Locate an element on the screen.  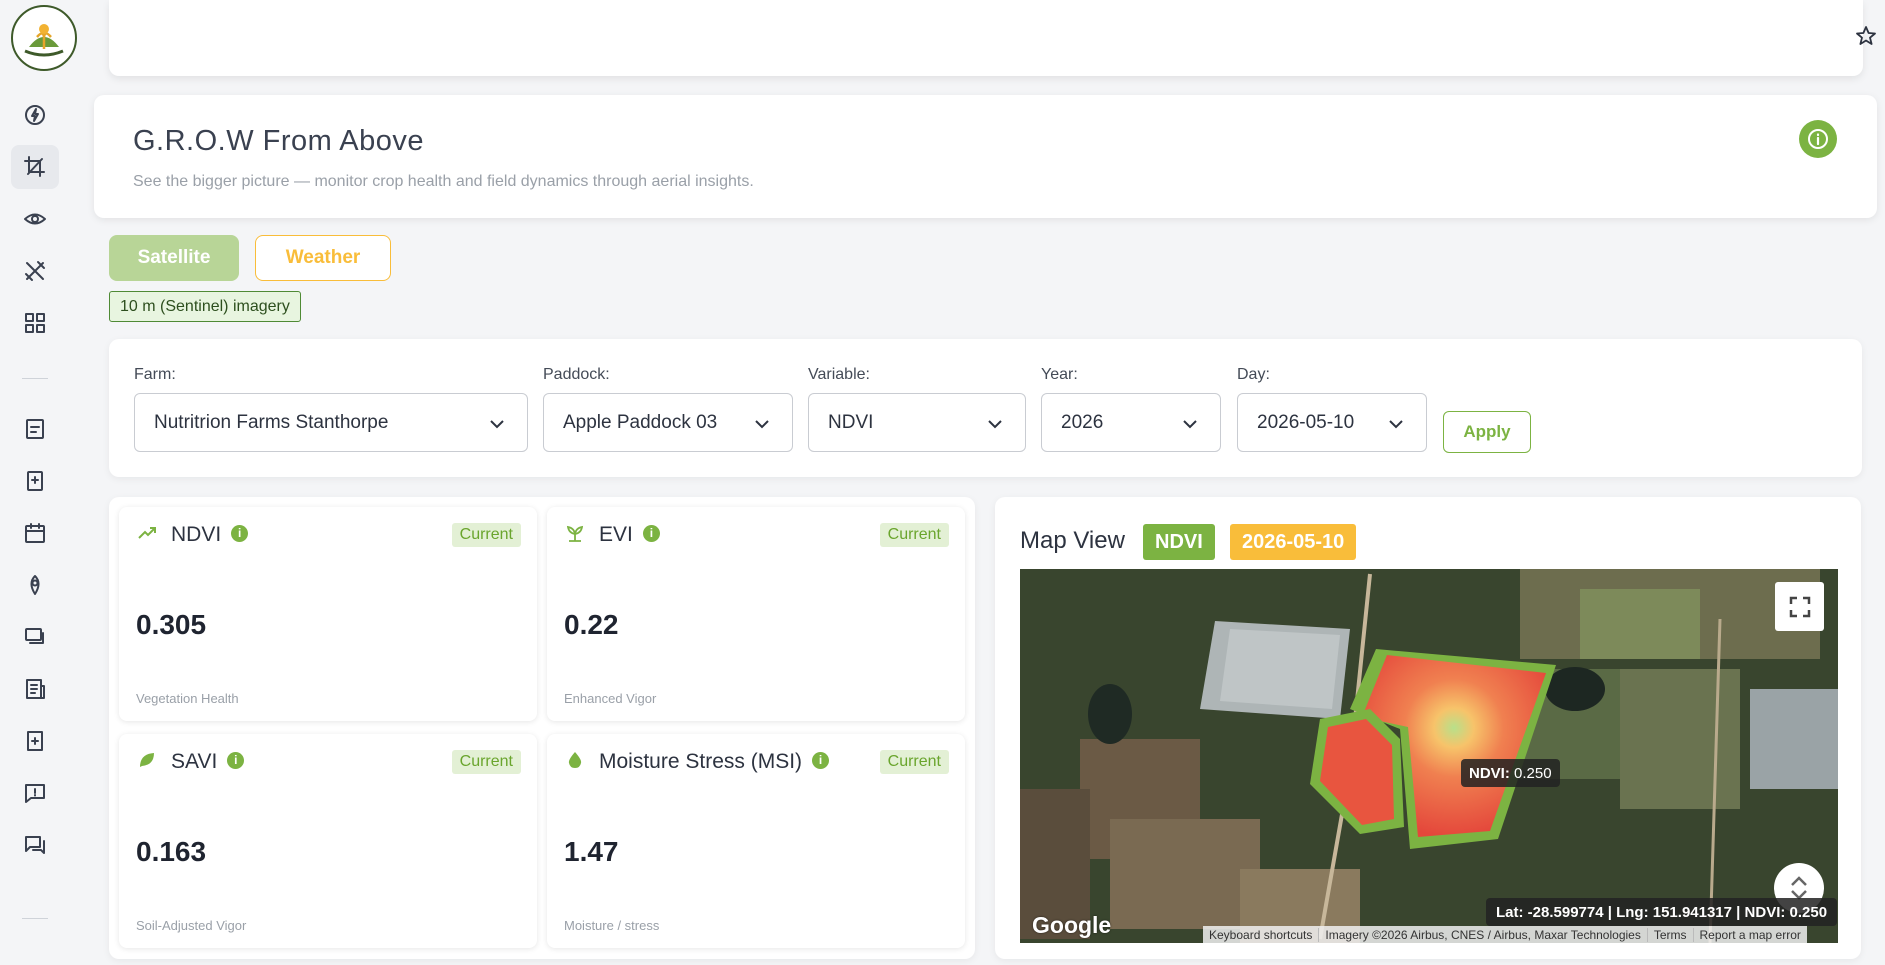
page-title: G.R.O.W From Above is located at coordinates (278, 141).